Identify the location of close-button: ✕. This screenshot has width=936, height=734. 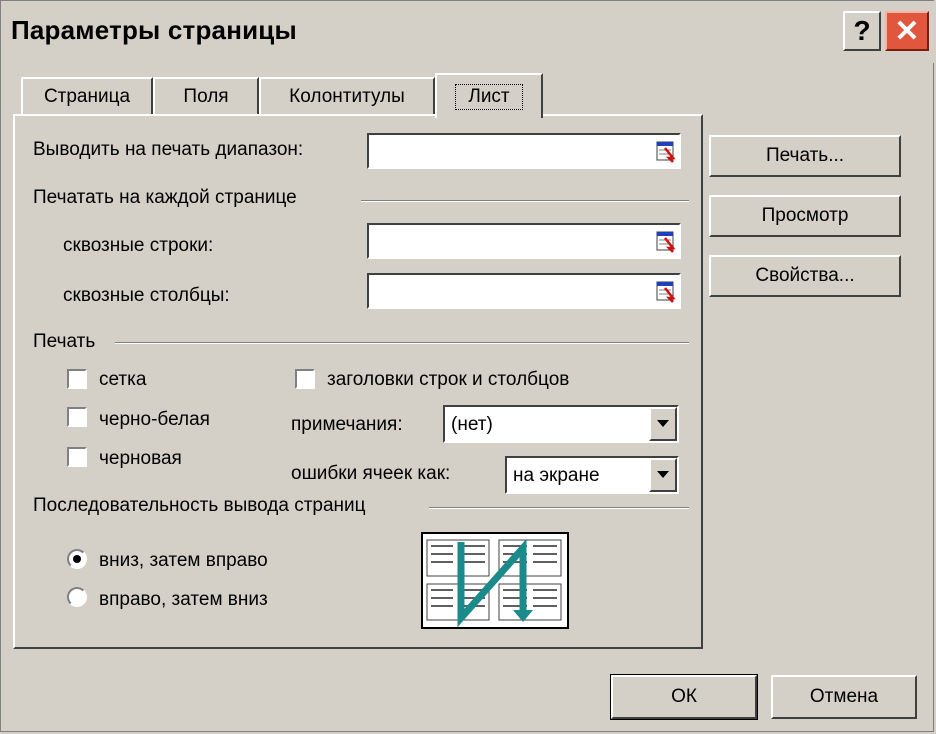
(907, 31).